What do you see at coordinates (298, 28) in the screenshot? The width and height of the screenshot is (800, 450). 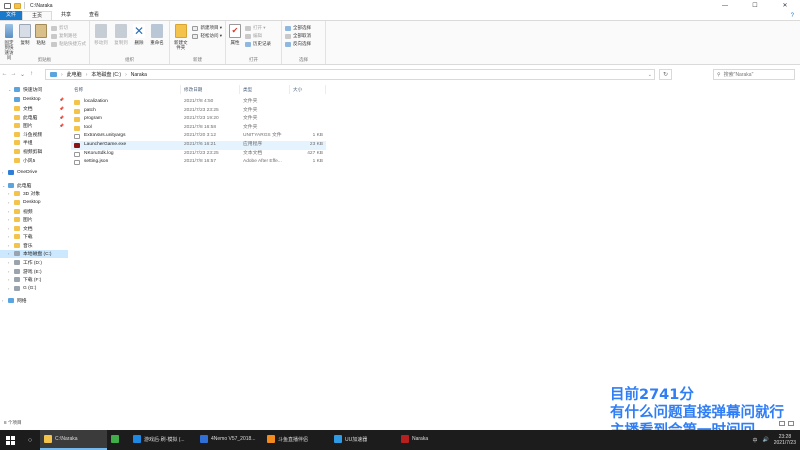 I see `select-all-button: 全部选择` at bounding box center [298, 28].